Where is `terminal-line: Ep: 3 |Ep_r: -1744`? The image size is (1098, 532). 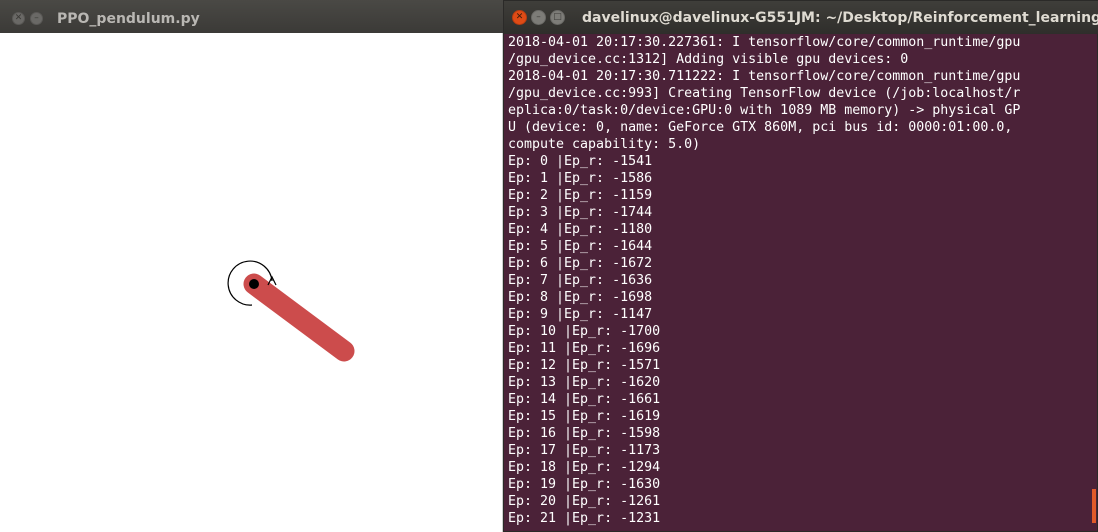
terminal-line: Ep: 3 |Ep_r: -1744 is located at coordinates (580, 212).